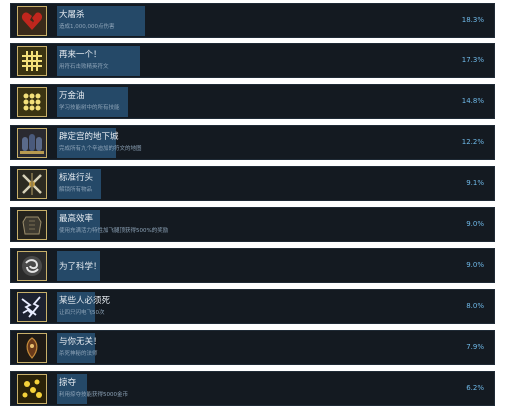  What do you see at coordinates (32, 102) in the screenshot?
I see `dots-grid-icon` at bounding box center [32, 102].